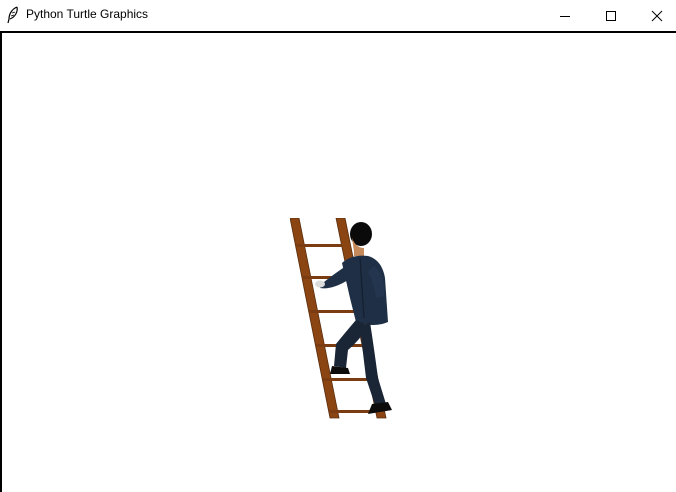 The width and height of the screenshot is (676, 492). I want to click on window-title: Python Turtle Graphics, so click(87, 14).